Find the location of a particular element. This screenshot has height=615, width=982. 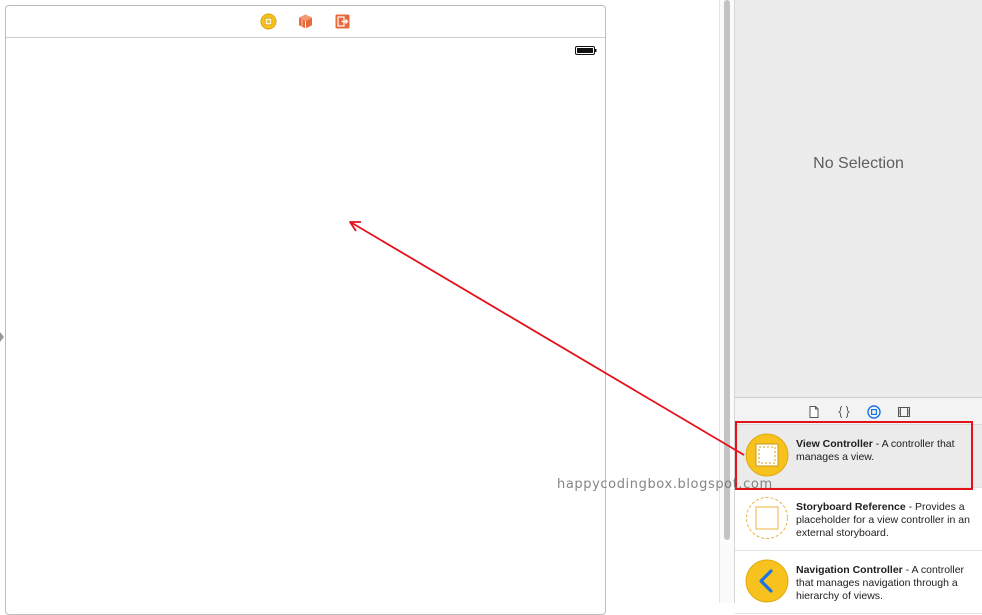

canvas-collapse-handle is located at coordinates (2, 337).